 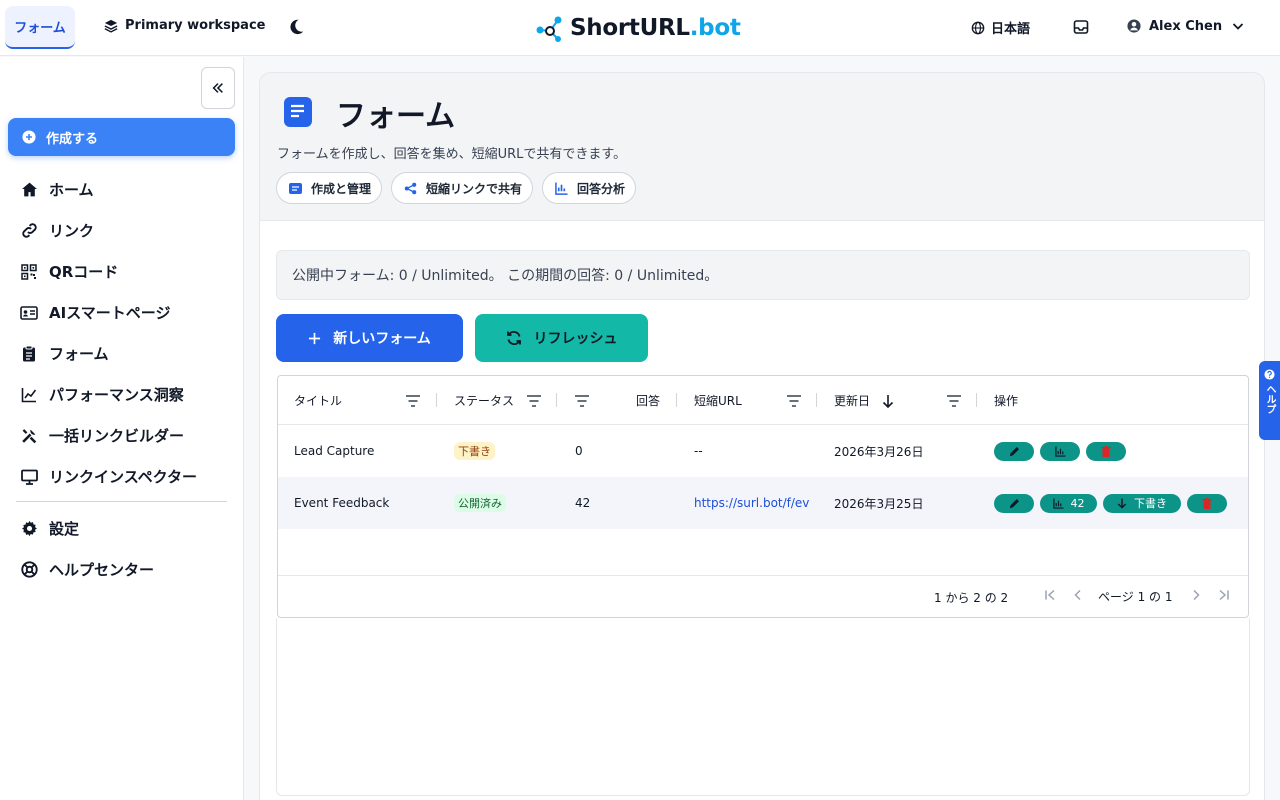 I want to click on home-icon, so click(x=29, y=190).